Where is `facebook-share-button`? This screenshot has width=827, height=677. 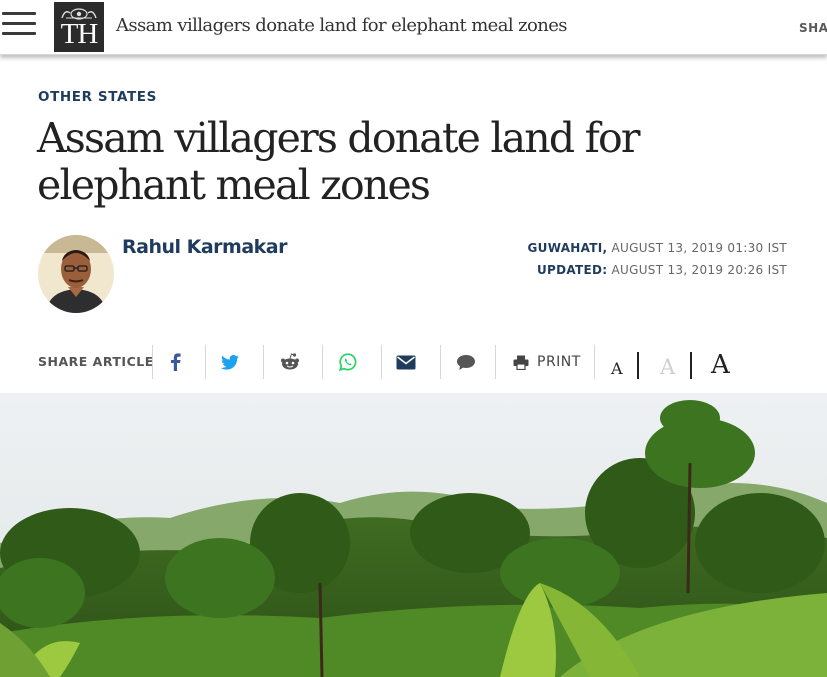 facebook-share-button is located at coordinates (175, 362).